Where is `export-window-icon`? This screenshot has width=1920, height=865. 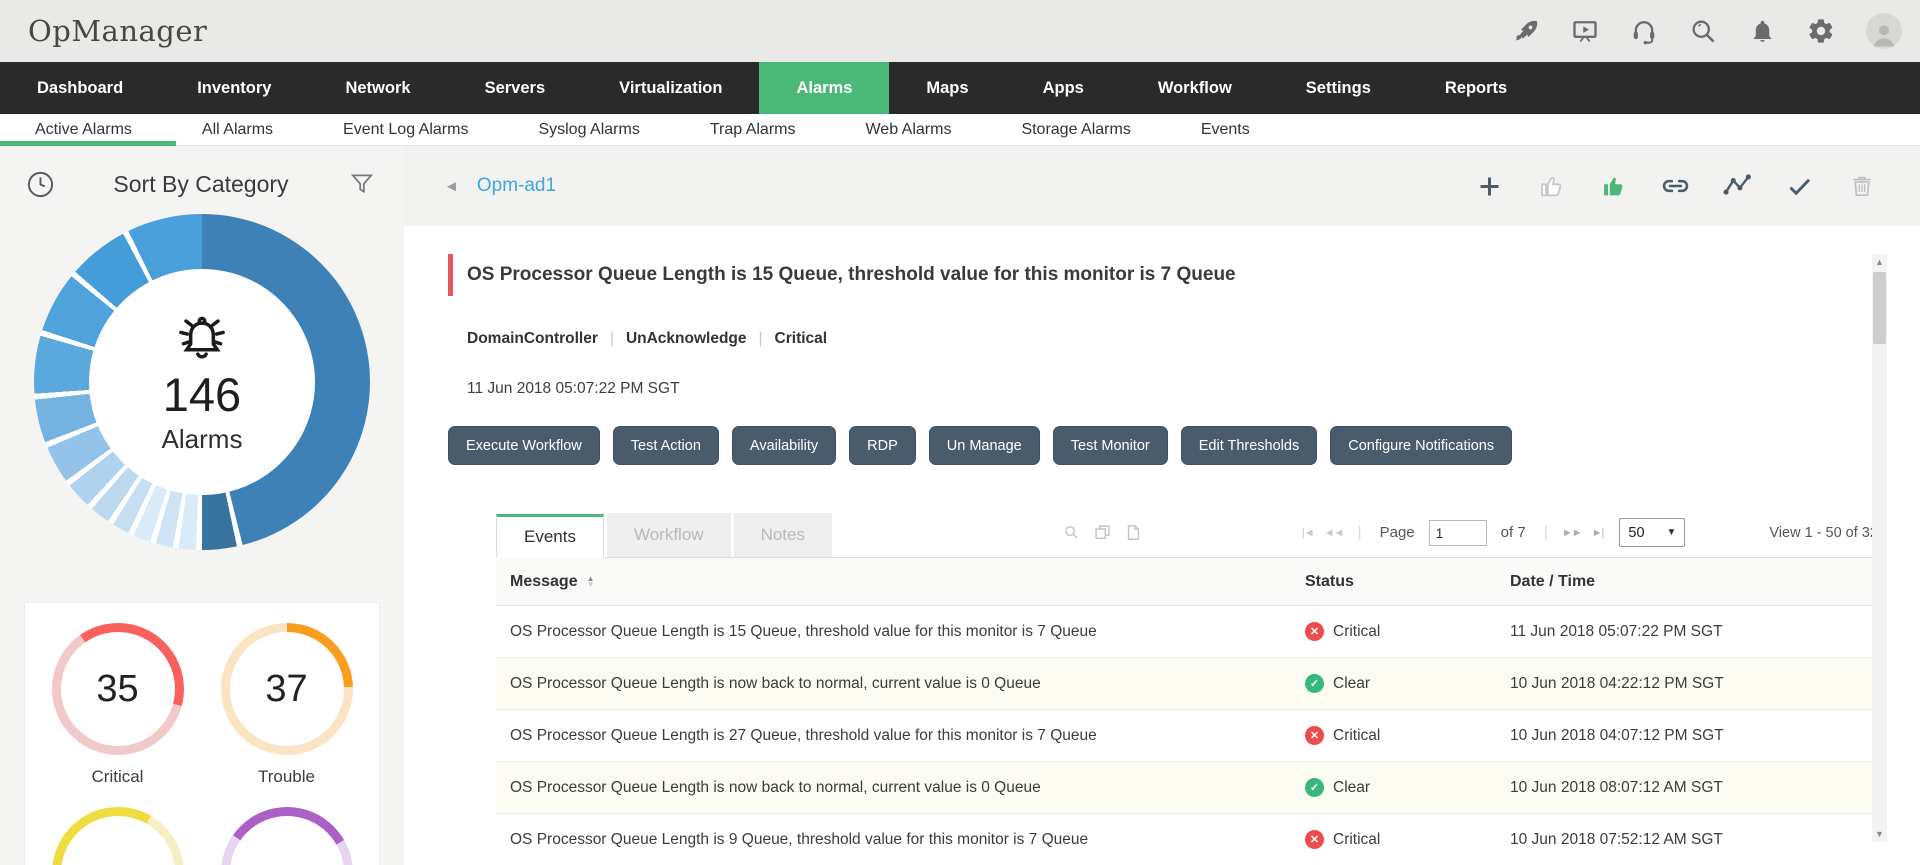 export-window-icon is located at coordinates (1102, 532).